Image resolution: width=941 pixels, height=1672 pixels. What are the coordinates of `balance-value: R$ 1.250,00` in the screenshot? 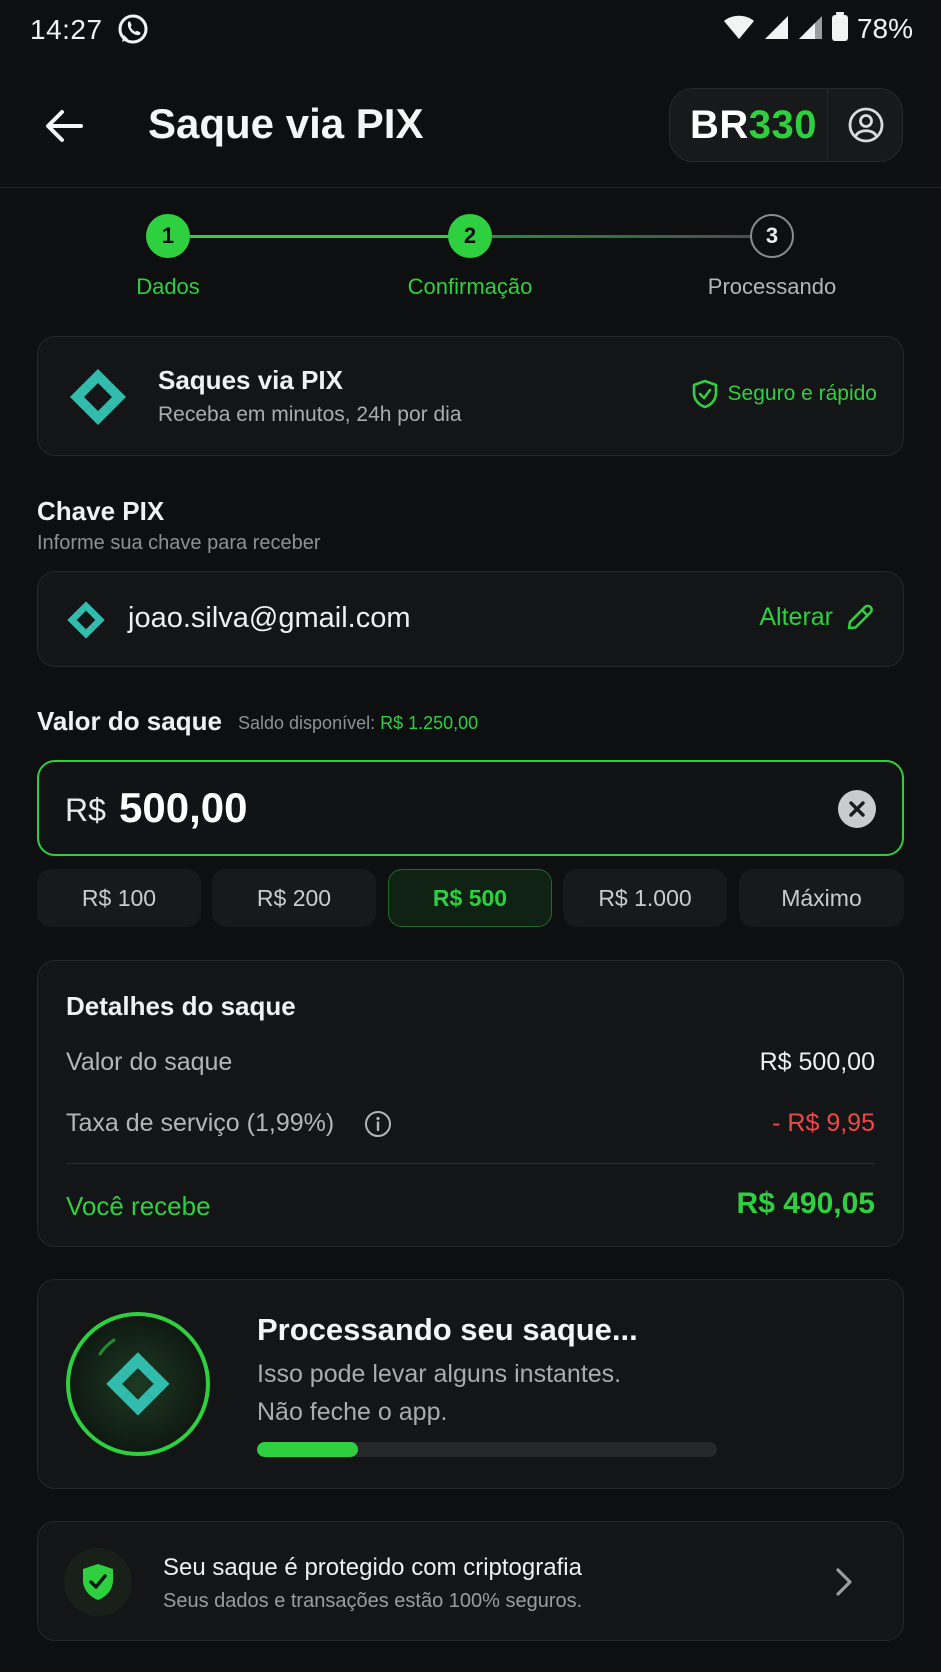 It's located at (429, 723).